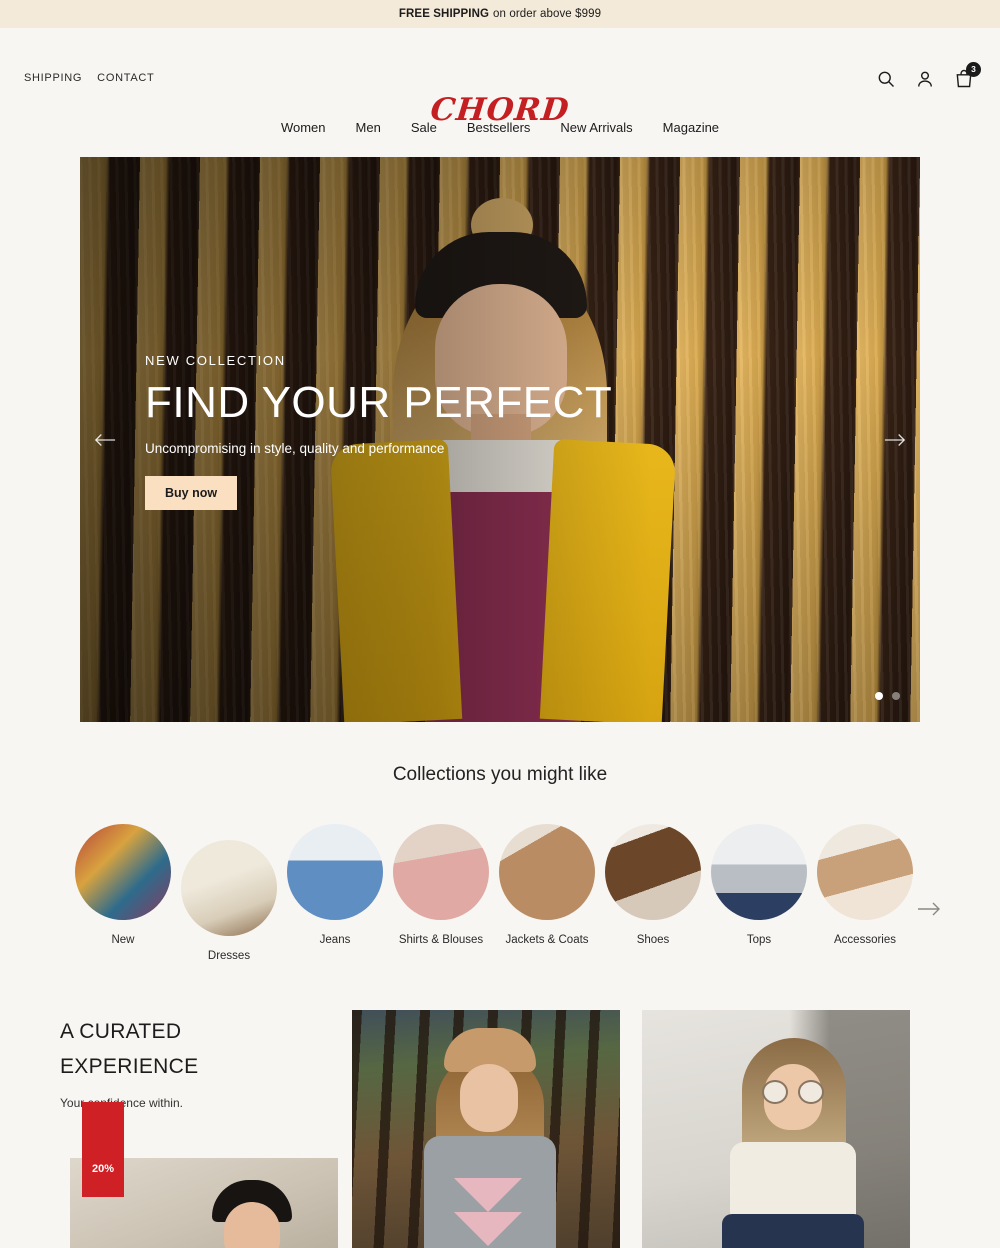  I want to click on header-utility-links: SHIPPING CONTACT, so click(89, 78).